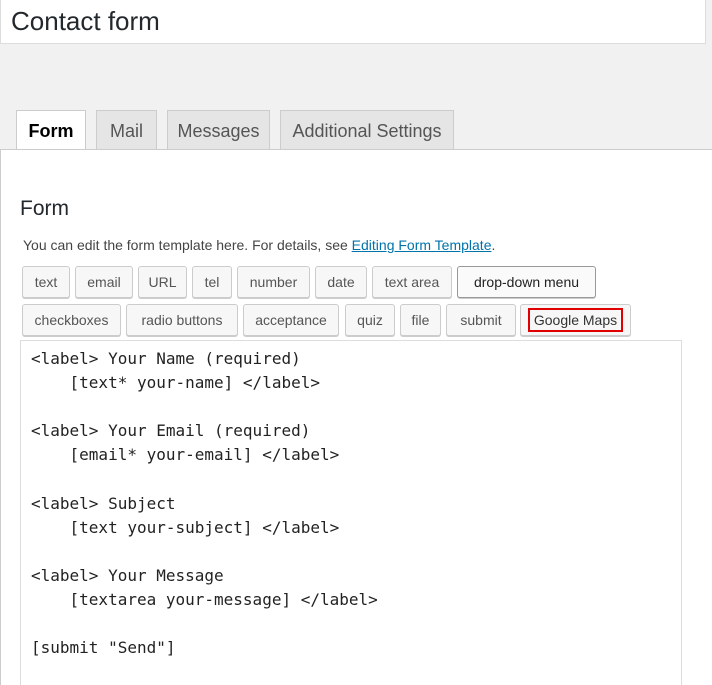 The image size is (712, 685). Describe the element at coordinates (103, 648) in the screenshot. I see `code-line: [submit "Send"]` at that location.